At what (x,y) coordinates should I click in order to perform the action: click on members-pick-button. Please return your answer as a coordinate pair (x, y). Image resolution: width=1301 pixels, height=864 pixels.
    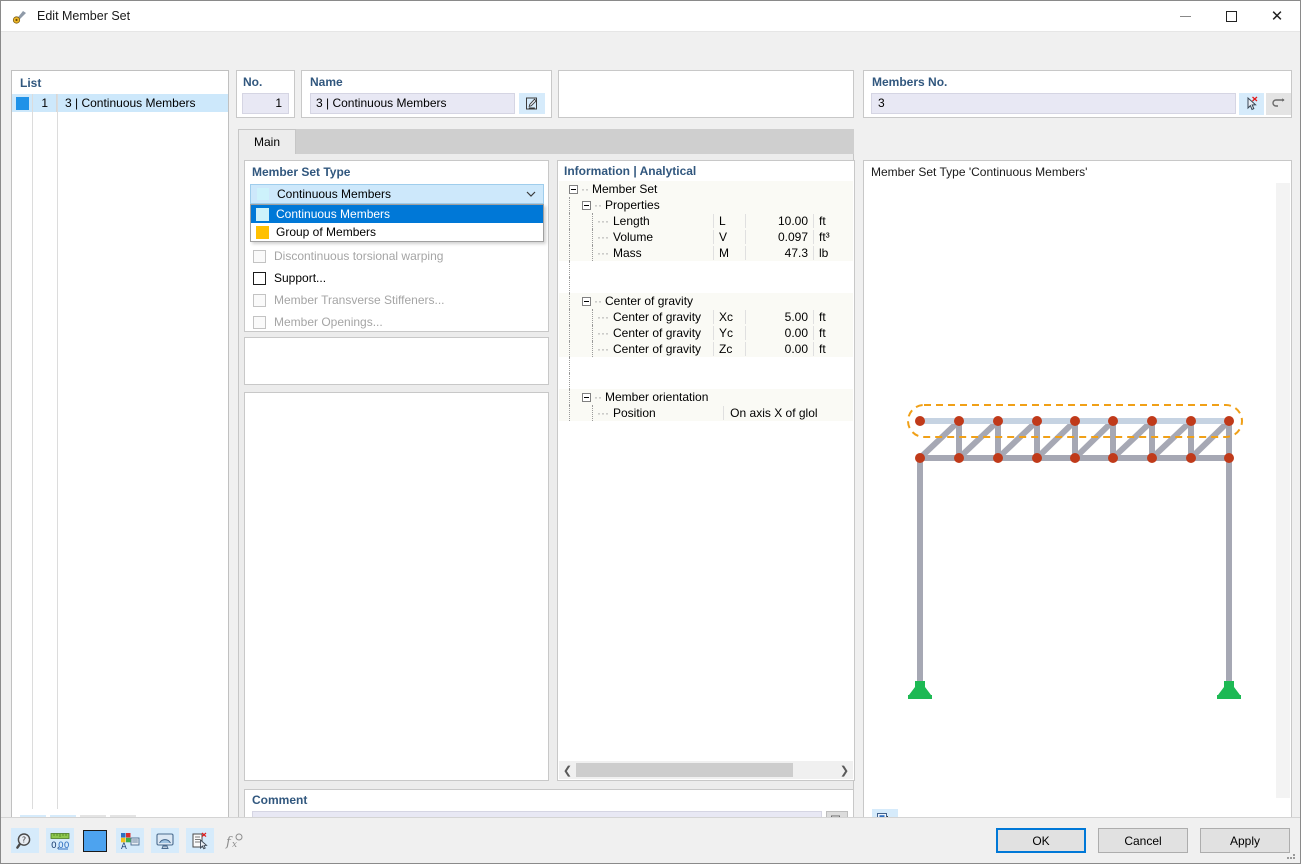
    Looking at the image, I should click on (1251, 104).